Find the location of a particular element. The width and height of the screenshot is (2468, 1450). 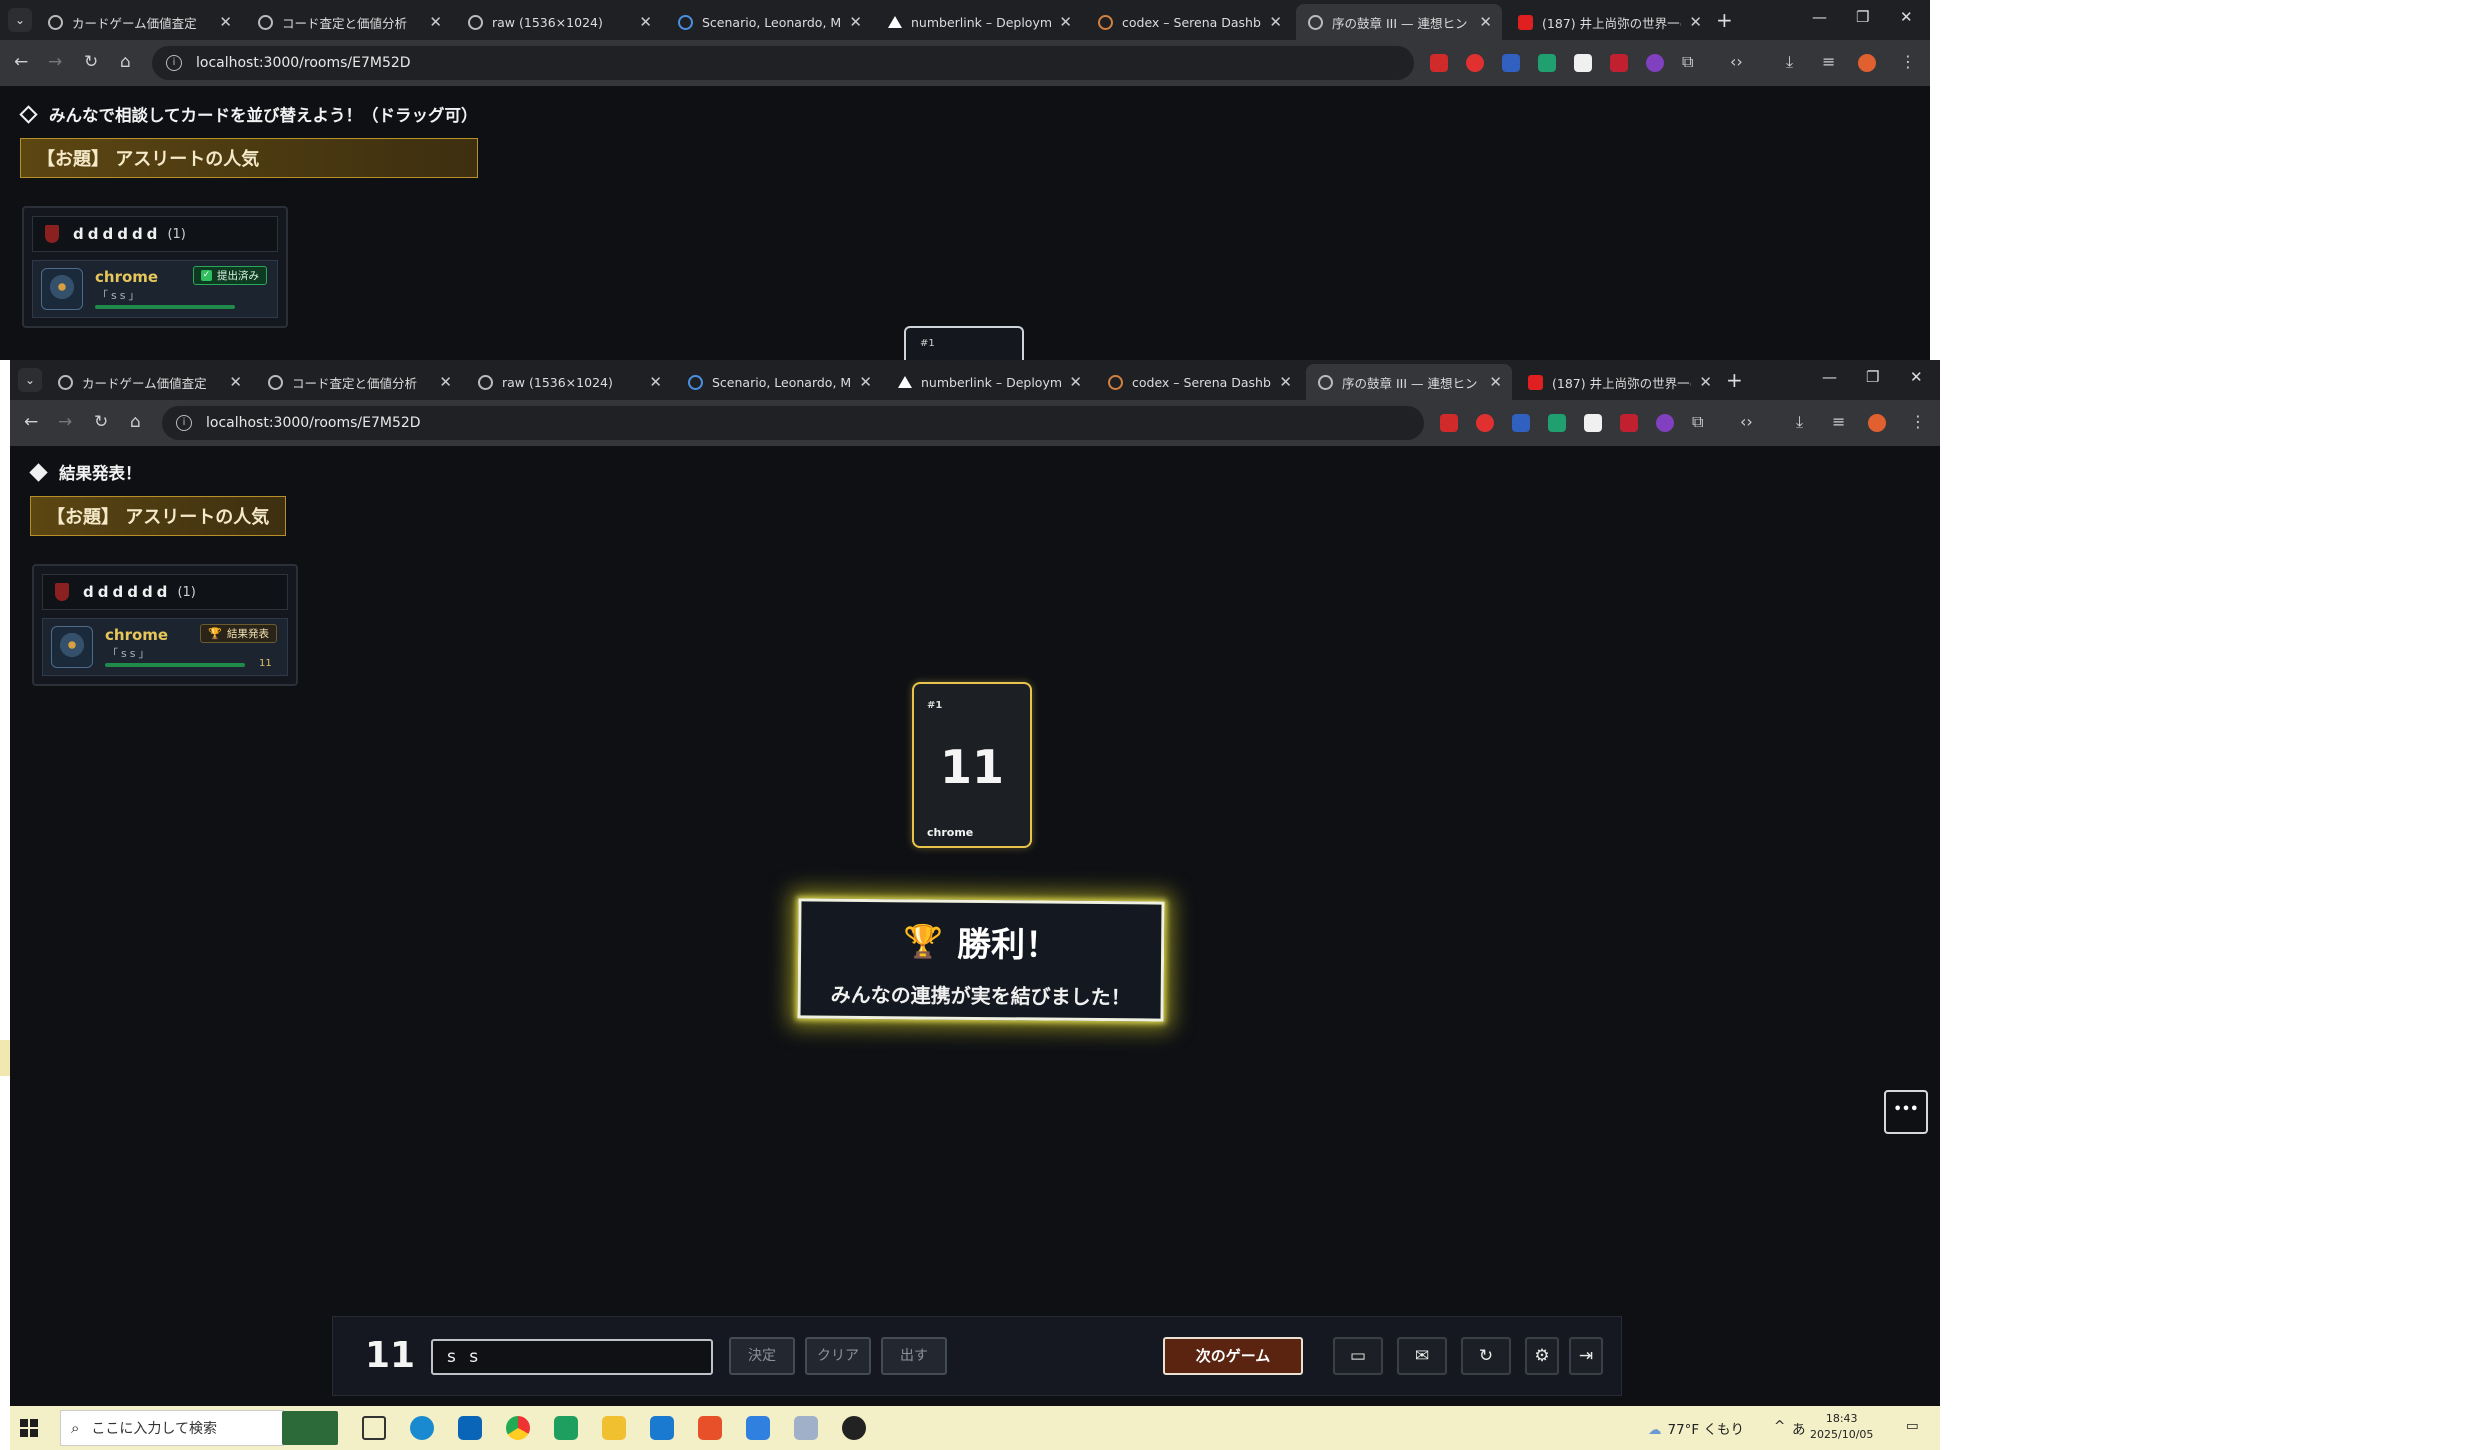

hint-input: s s is located at coordinates (572, 1357).